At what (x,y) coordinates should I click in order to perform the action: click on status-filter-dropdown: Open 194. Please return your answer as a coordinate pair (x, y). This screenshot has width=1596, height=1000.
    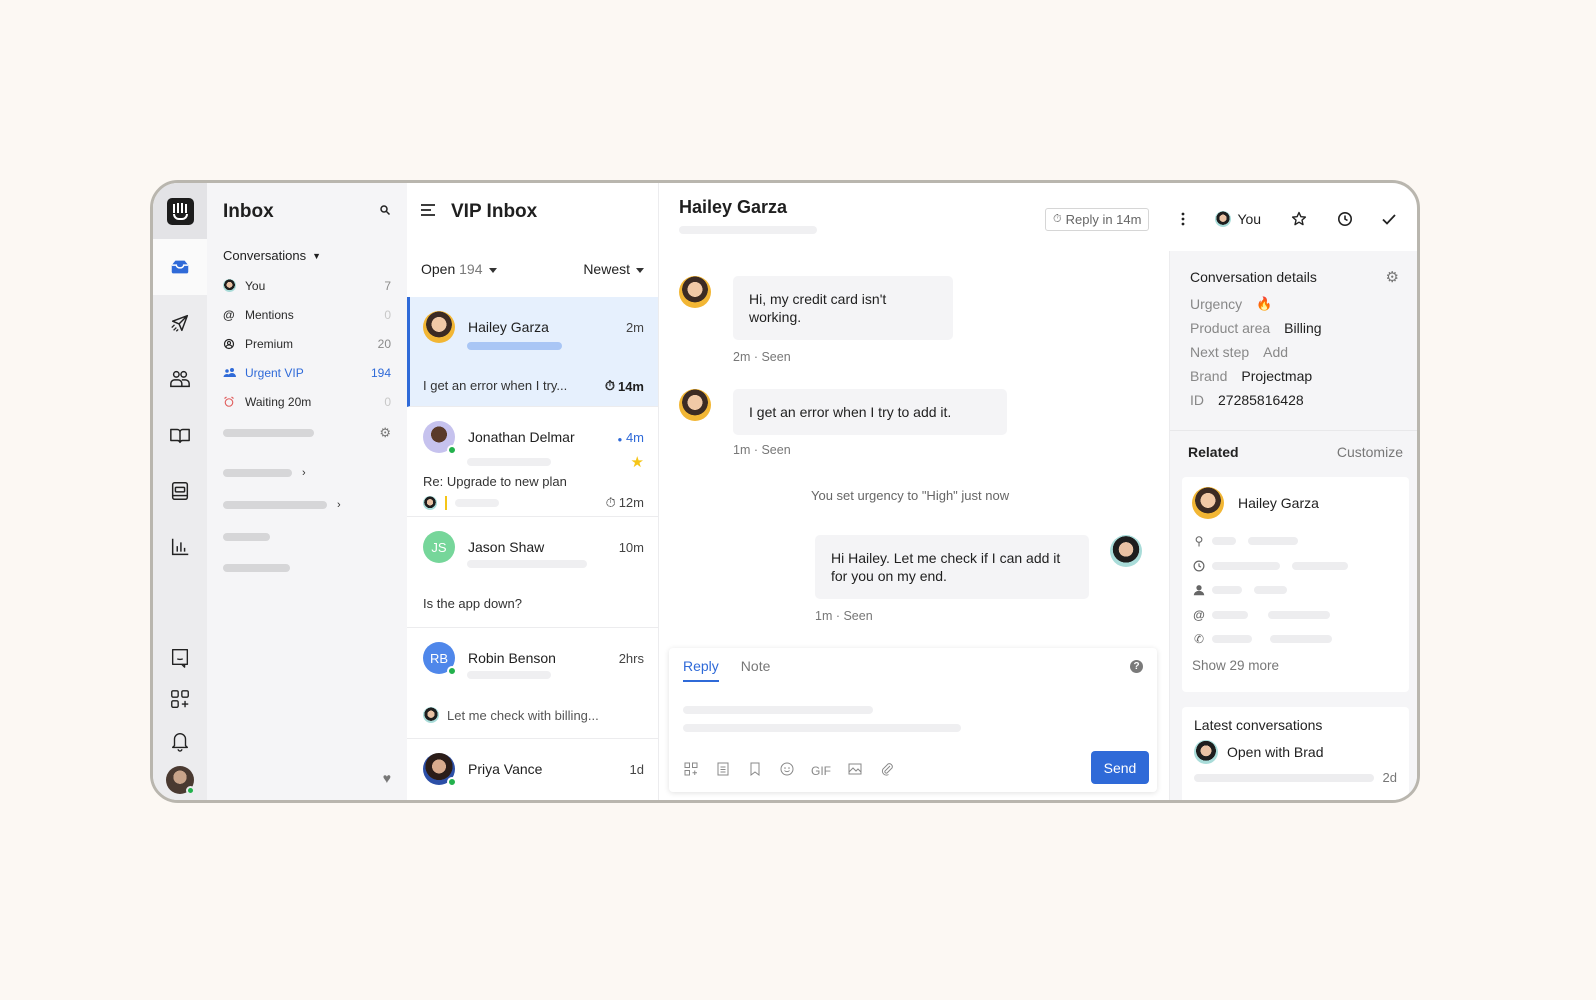
    Looking at the image, I should click on (459, 269).